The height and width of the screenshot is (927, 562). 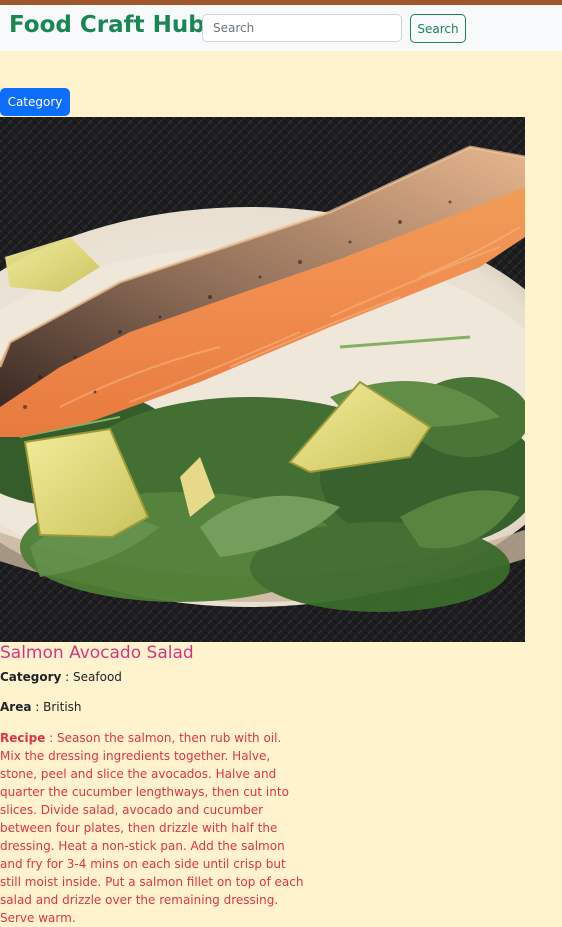 I want to click on meal-category-value: Seafood, so click(x=97, y=677).